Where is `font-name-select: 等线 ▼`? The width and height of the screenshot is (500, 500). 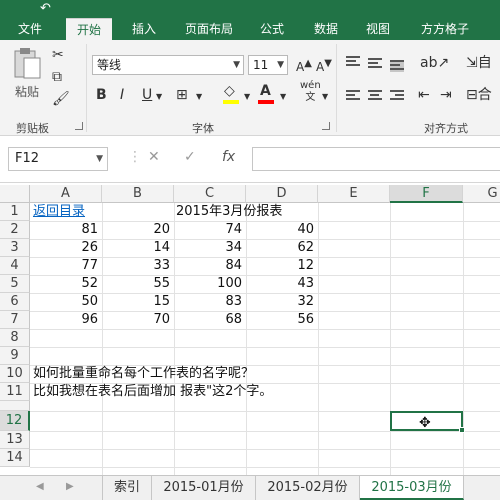
font-name-select: 等线 ▼ is located at coordinates (168, 65).